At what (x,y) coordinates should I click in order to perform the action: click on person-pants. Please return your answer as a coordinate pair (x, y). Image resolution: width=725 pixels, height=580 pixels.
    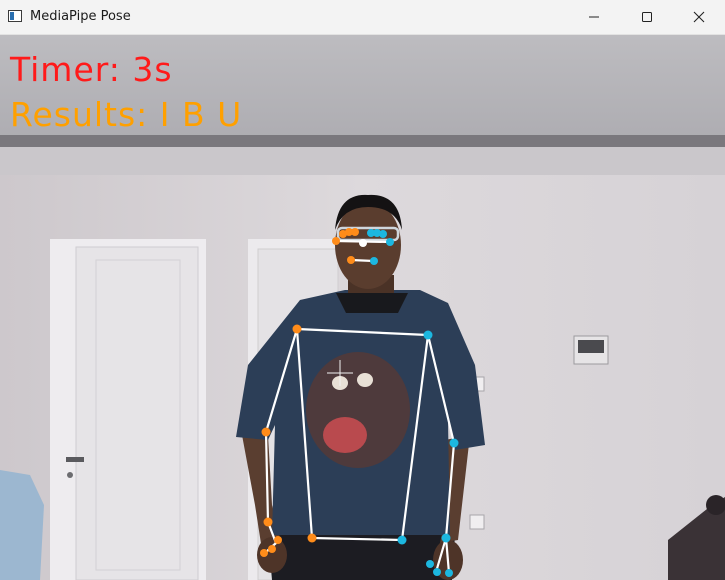
    Looking at the image, I should click on (361, 557).